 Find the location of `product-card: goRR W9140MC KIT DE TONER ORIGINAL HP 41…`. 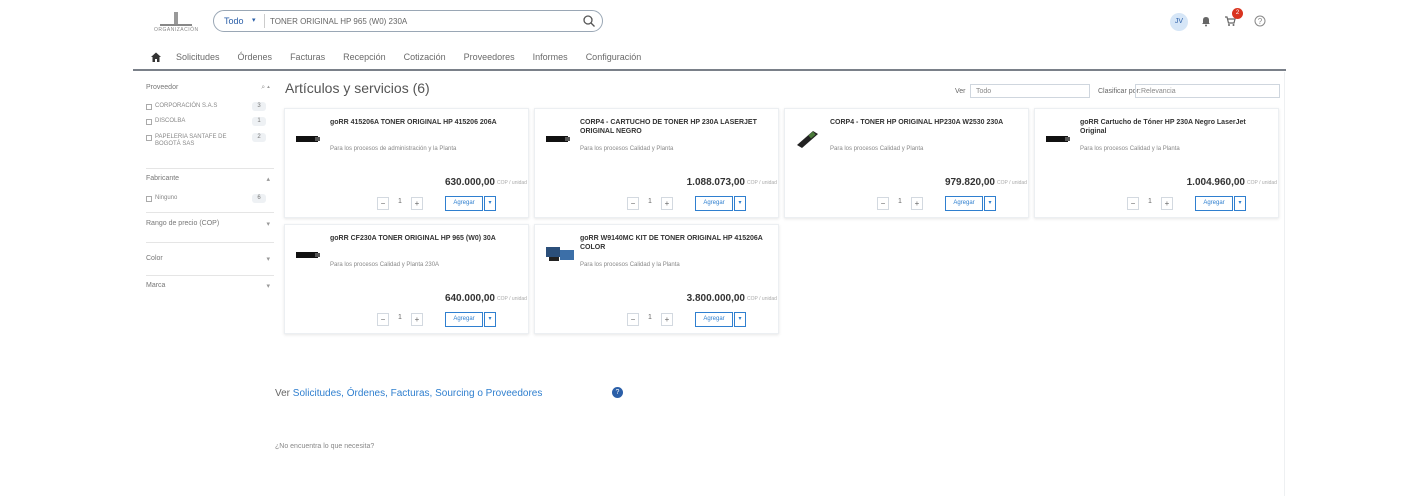

product-card: goRR W9140MC KIT DE TONER ORIGINAL HP 41… is located at coordinates (656, 279).